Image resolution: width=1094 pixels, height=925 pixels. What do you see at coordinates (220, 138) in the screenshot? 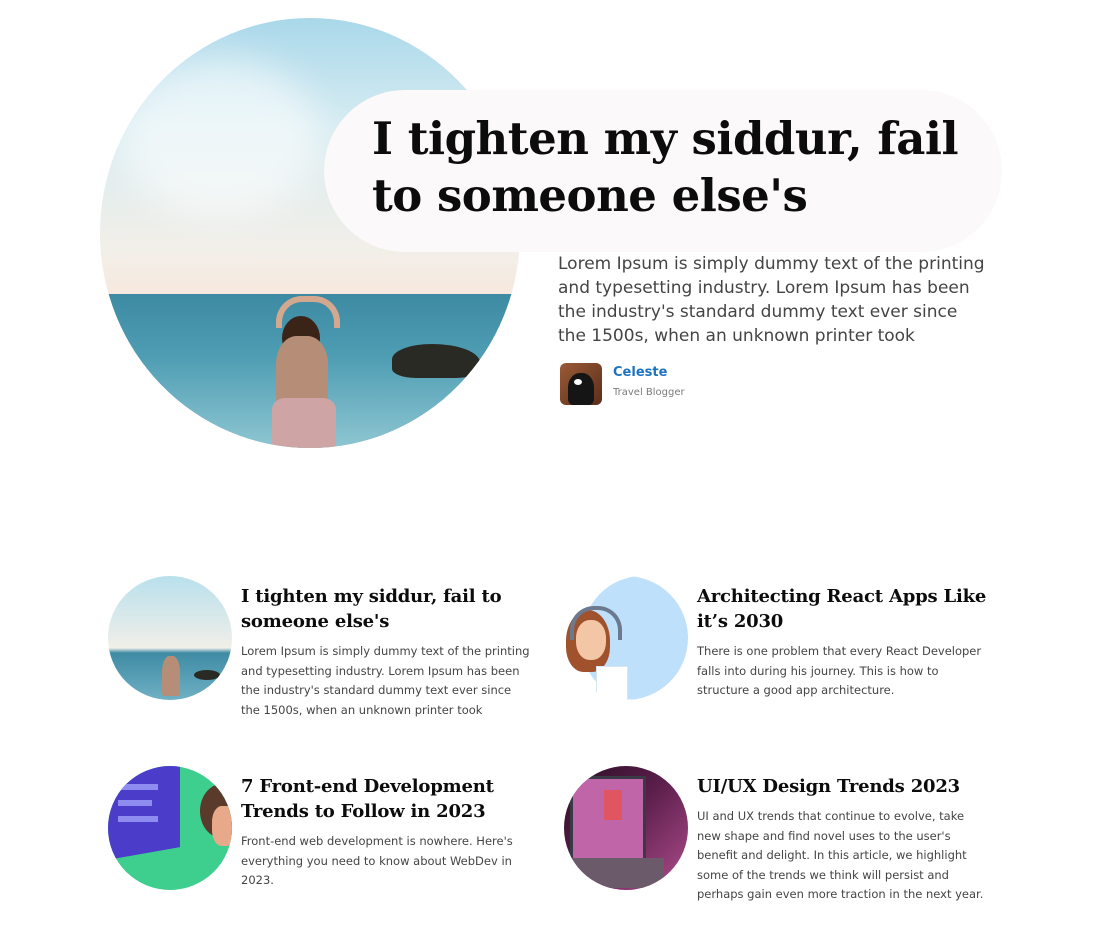
I see `sky-haze` at bounding box center [220, 138].